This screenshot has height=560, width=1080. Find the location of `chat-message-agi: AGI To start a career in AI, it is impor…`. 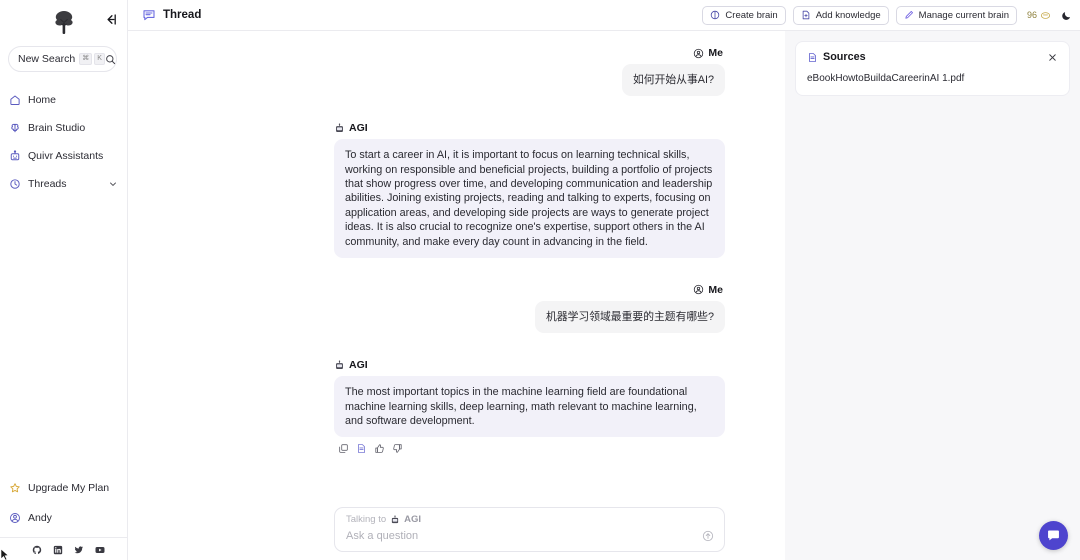

chat-message-agi: AGI To start a career in AI, it is impor… is located at coordinates (529, 190).